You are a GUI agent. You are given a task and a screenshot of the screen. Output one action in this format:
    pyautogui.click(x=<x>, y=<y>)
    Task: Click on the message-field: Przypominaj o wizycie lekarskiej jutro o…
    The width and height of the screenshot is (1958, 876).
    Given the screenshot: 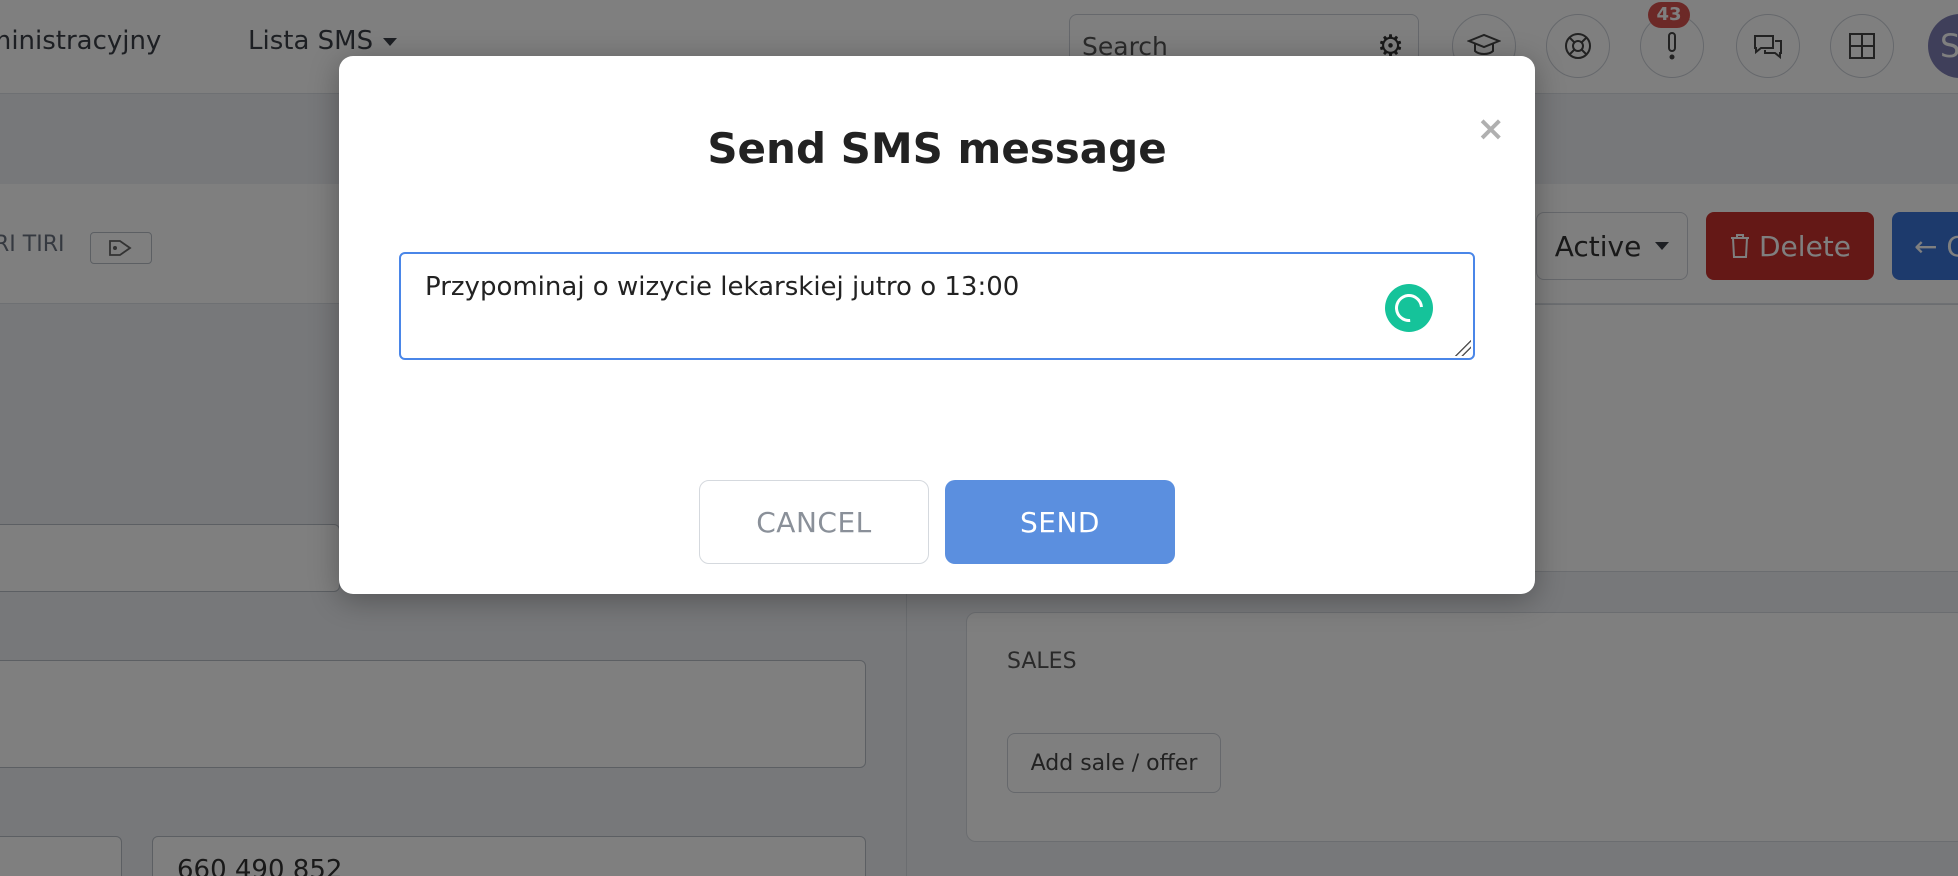 What is the action you would take?
    pyautogui.click(x=937, y=306)
    